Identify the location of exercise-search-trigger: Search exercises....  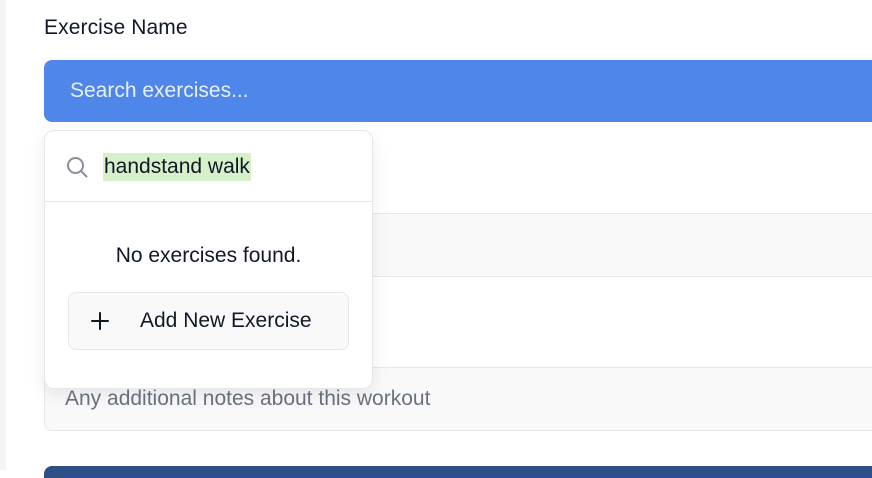
(458, 91).